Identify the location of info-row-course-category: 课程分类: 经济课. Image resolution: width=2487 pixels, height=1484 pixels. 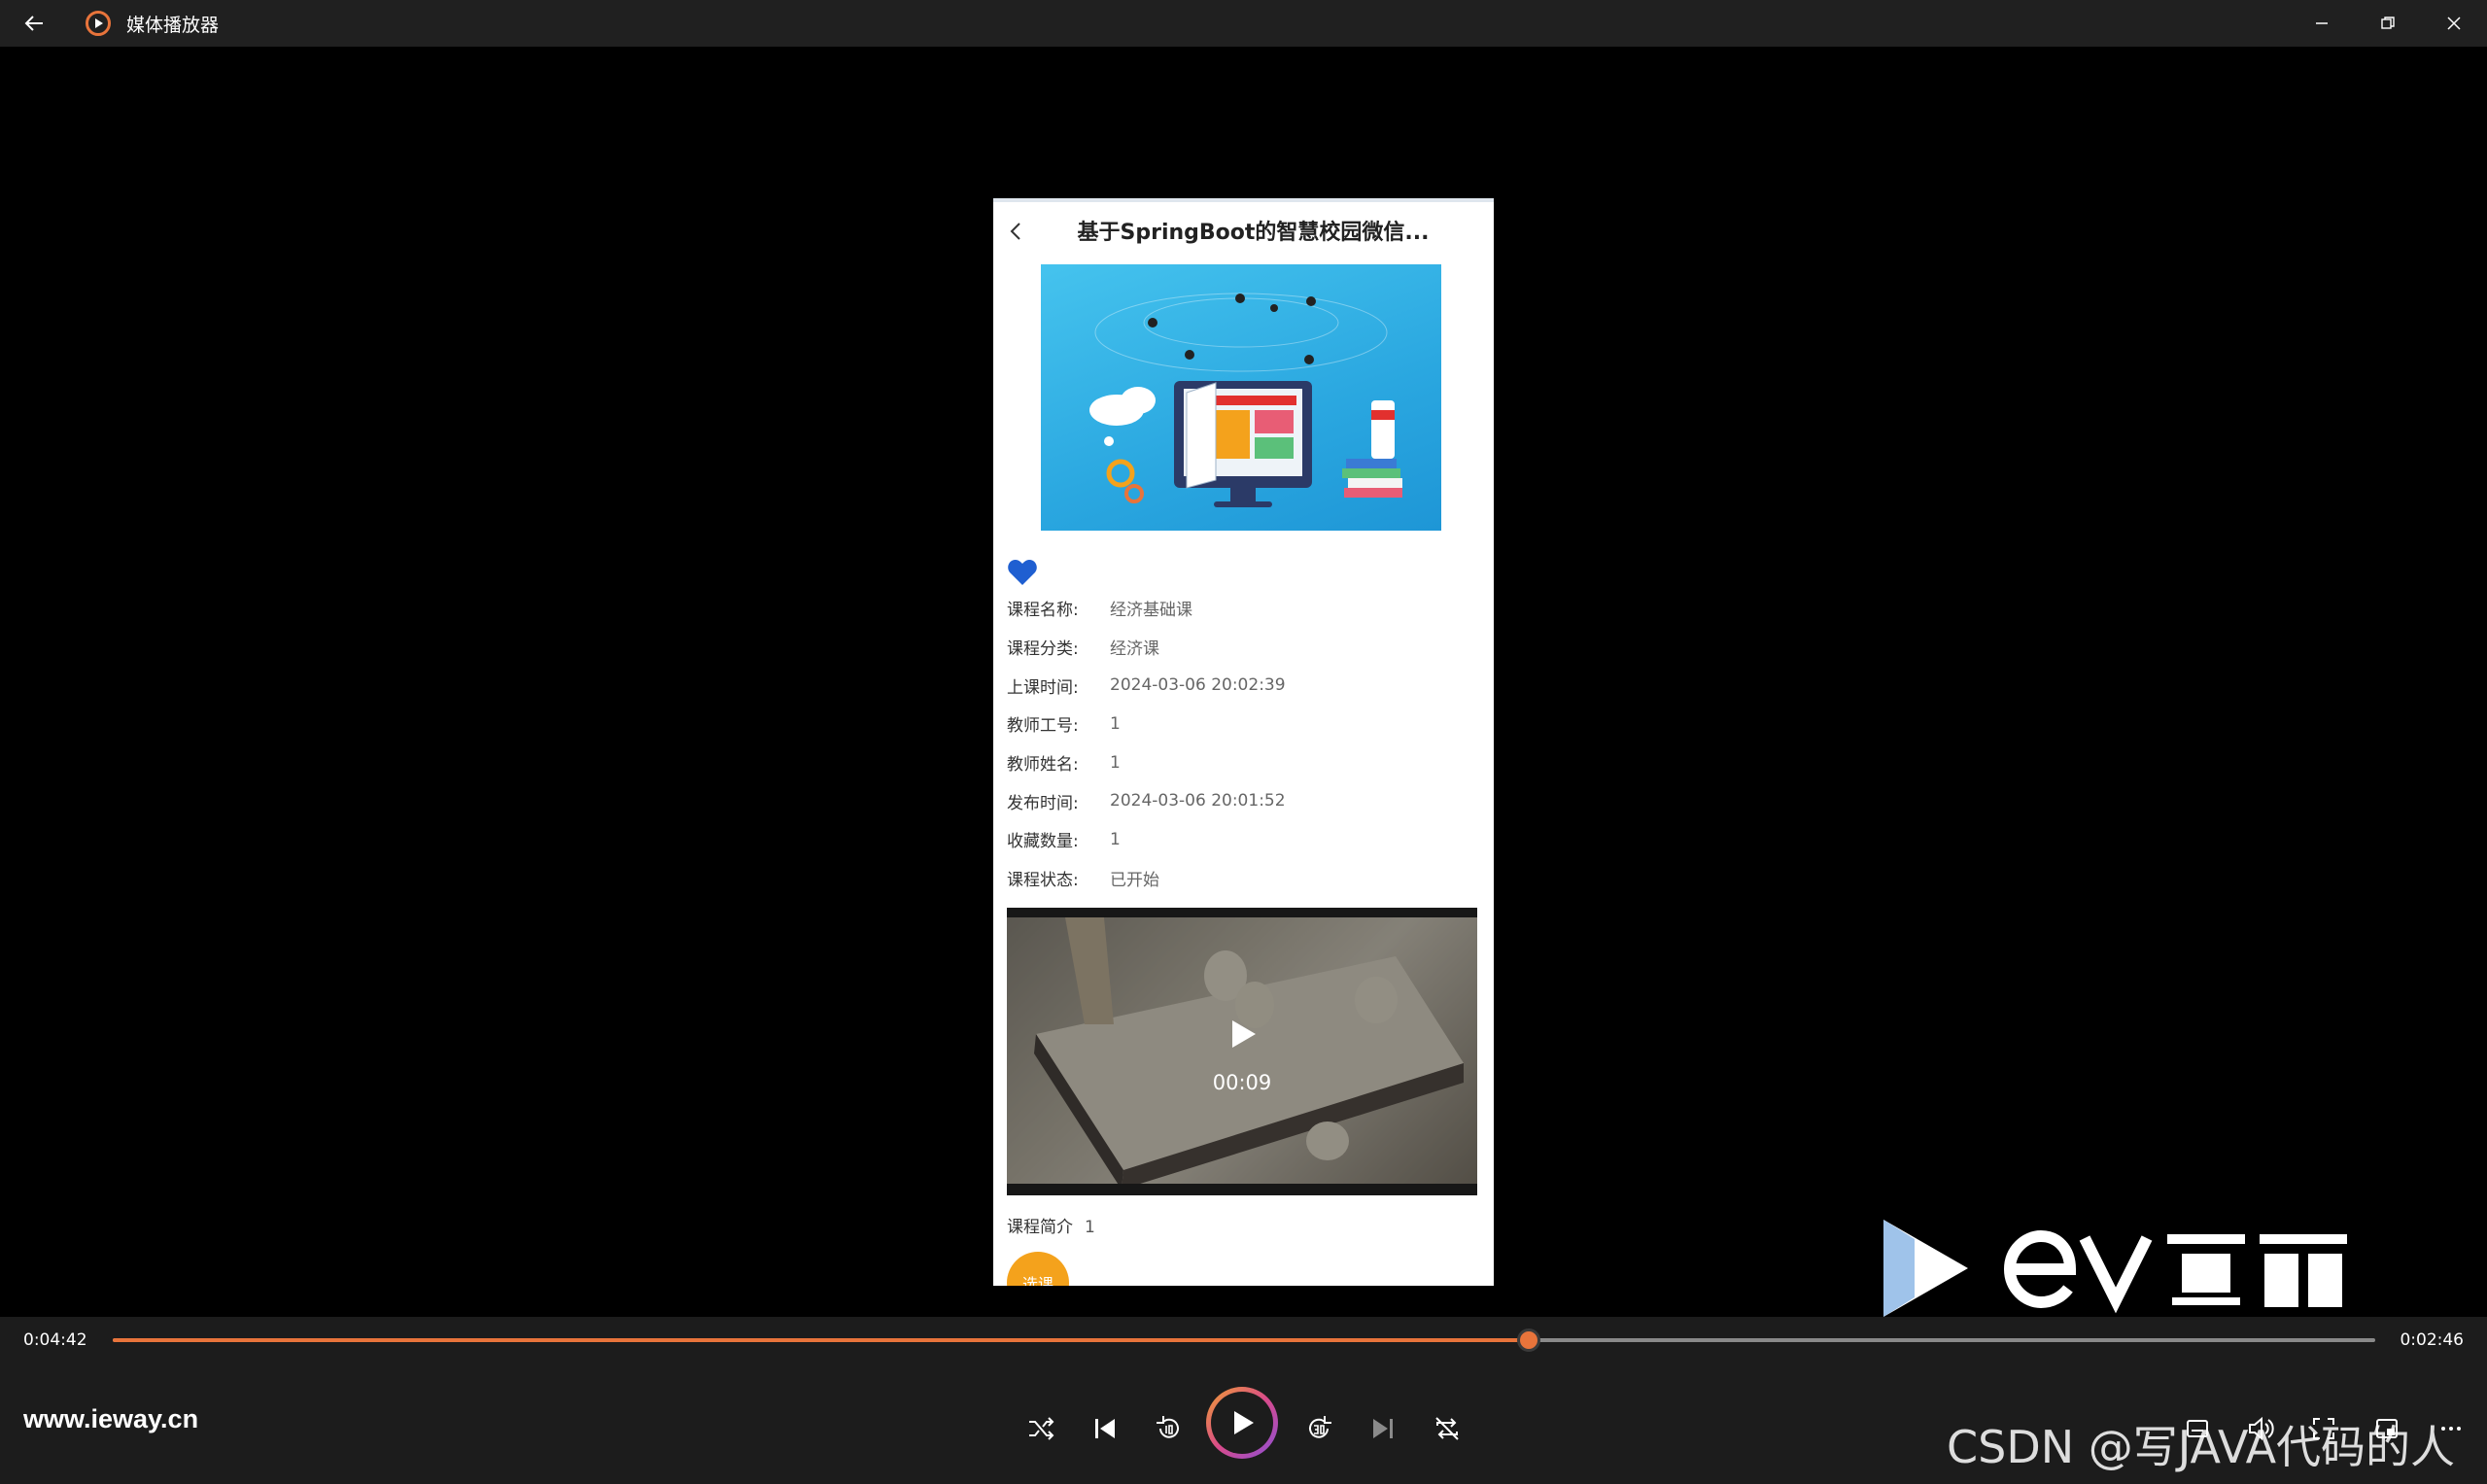
(1146, 647).